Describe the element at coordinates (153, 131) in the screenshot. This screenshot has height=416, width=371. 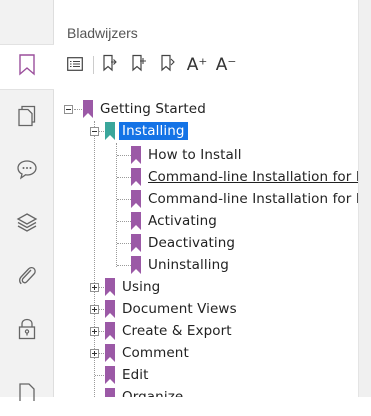
I see `tree-item-label: Installing` at that location.